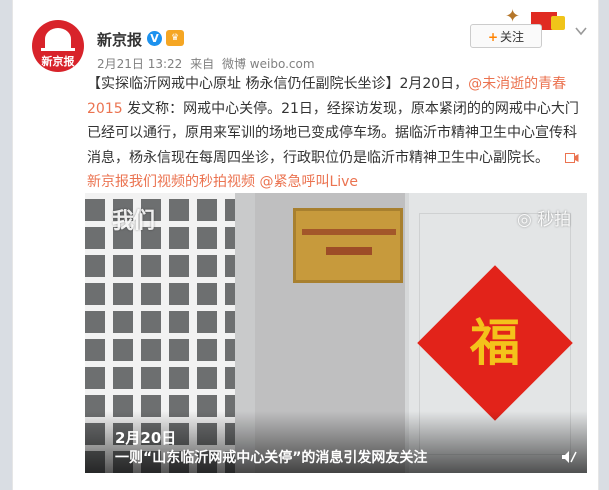 This screenshot has height=490, width=609. Describe the element at coordinates (119, 39) in the screenshot. I see `author-name: 新京报` at that location.